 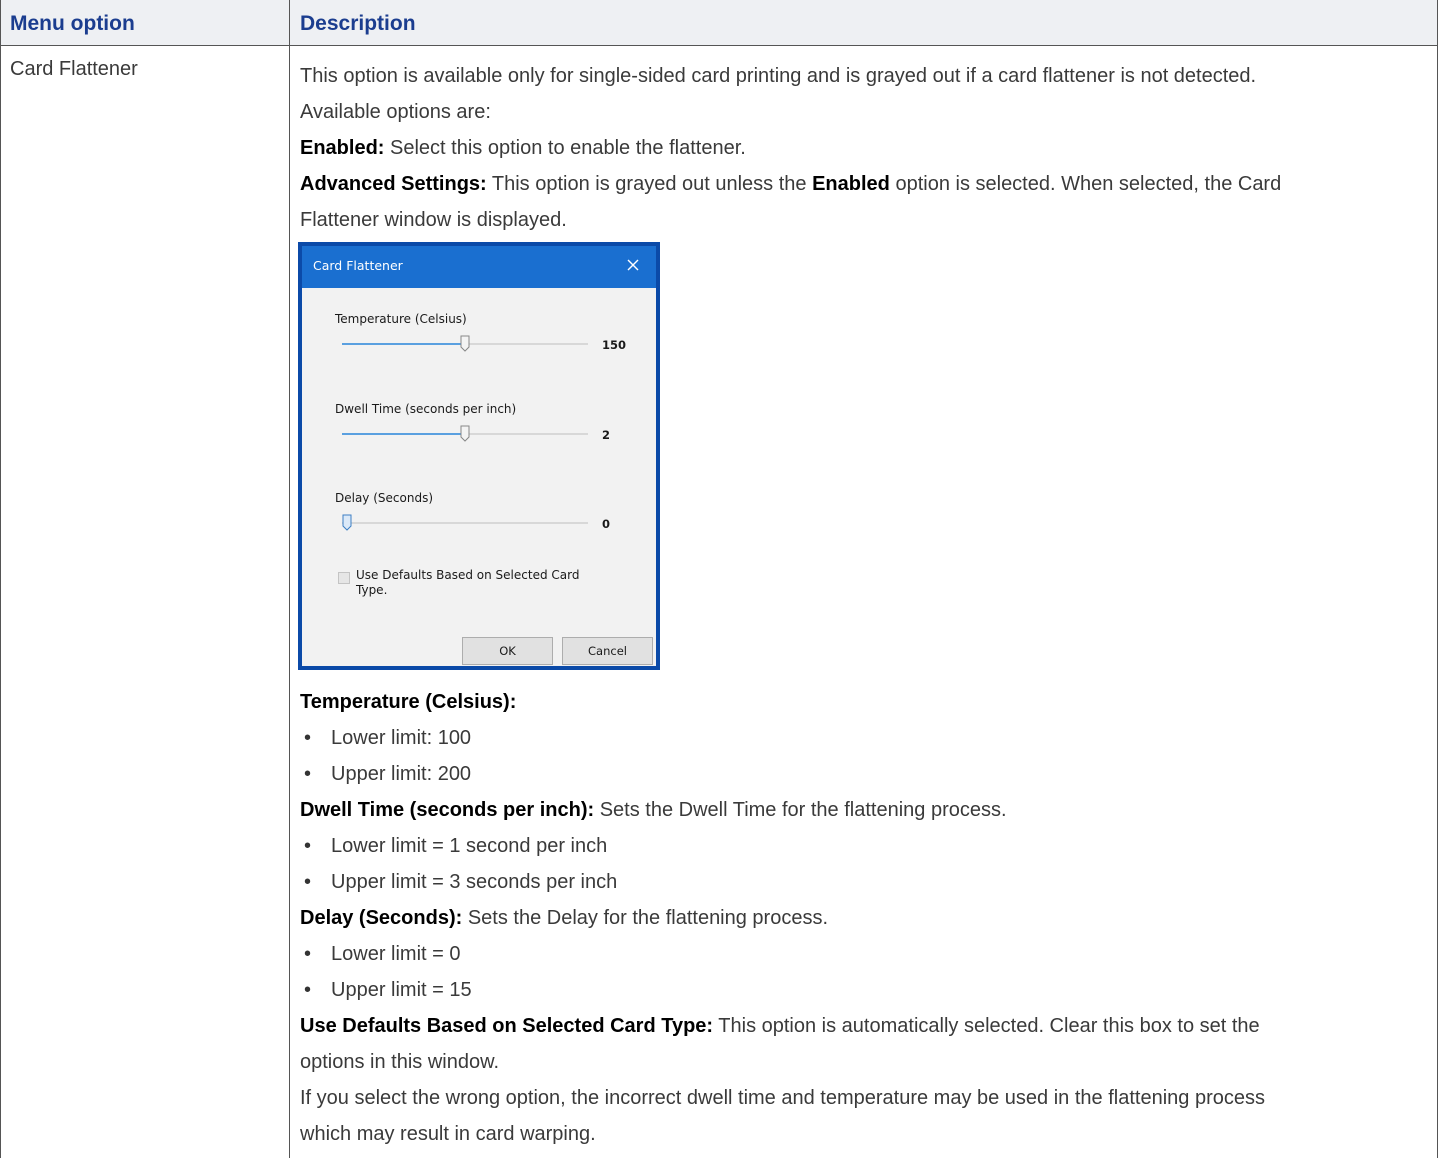 What do you see at coordinates (865, 774) in the screenshot?
I see `list-item: Upper limit: 200` at bounding box center [865, 774].